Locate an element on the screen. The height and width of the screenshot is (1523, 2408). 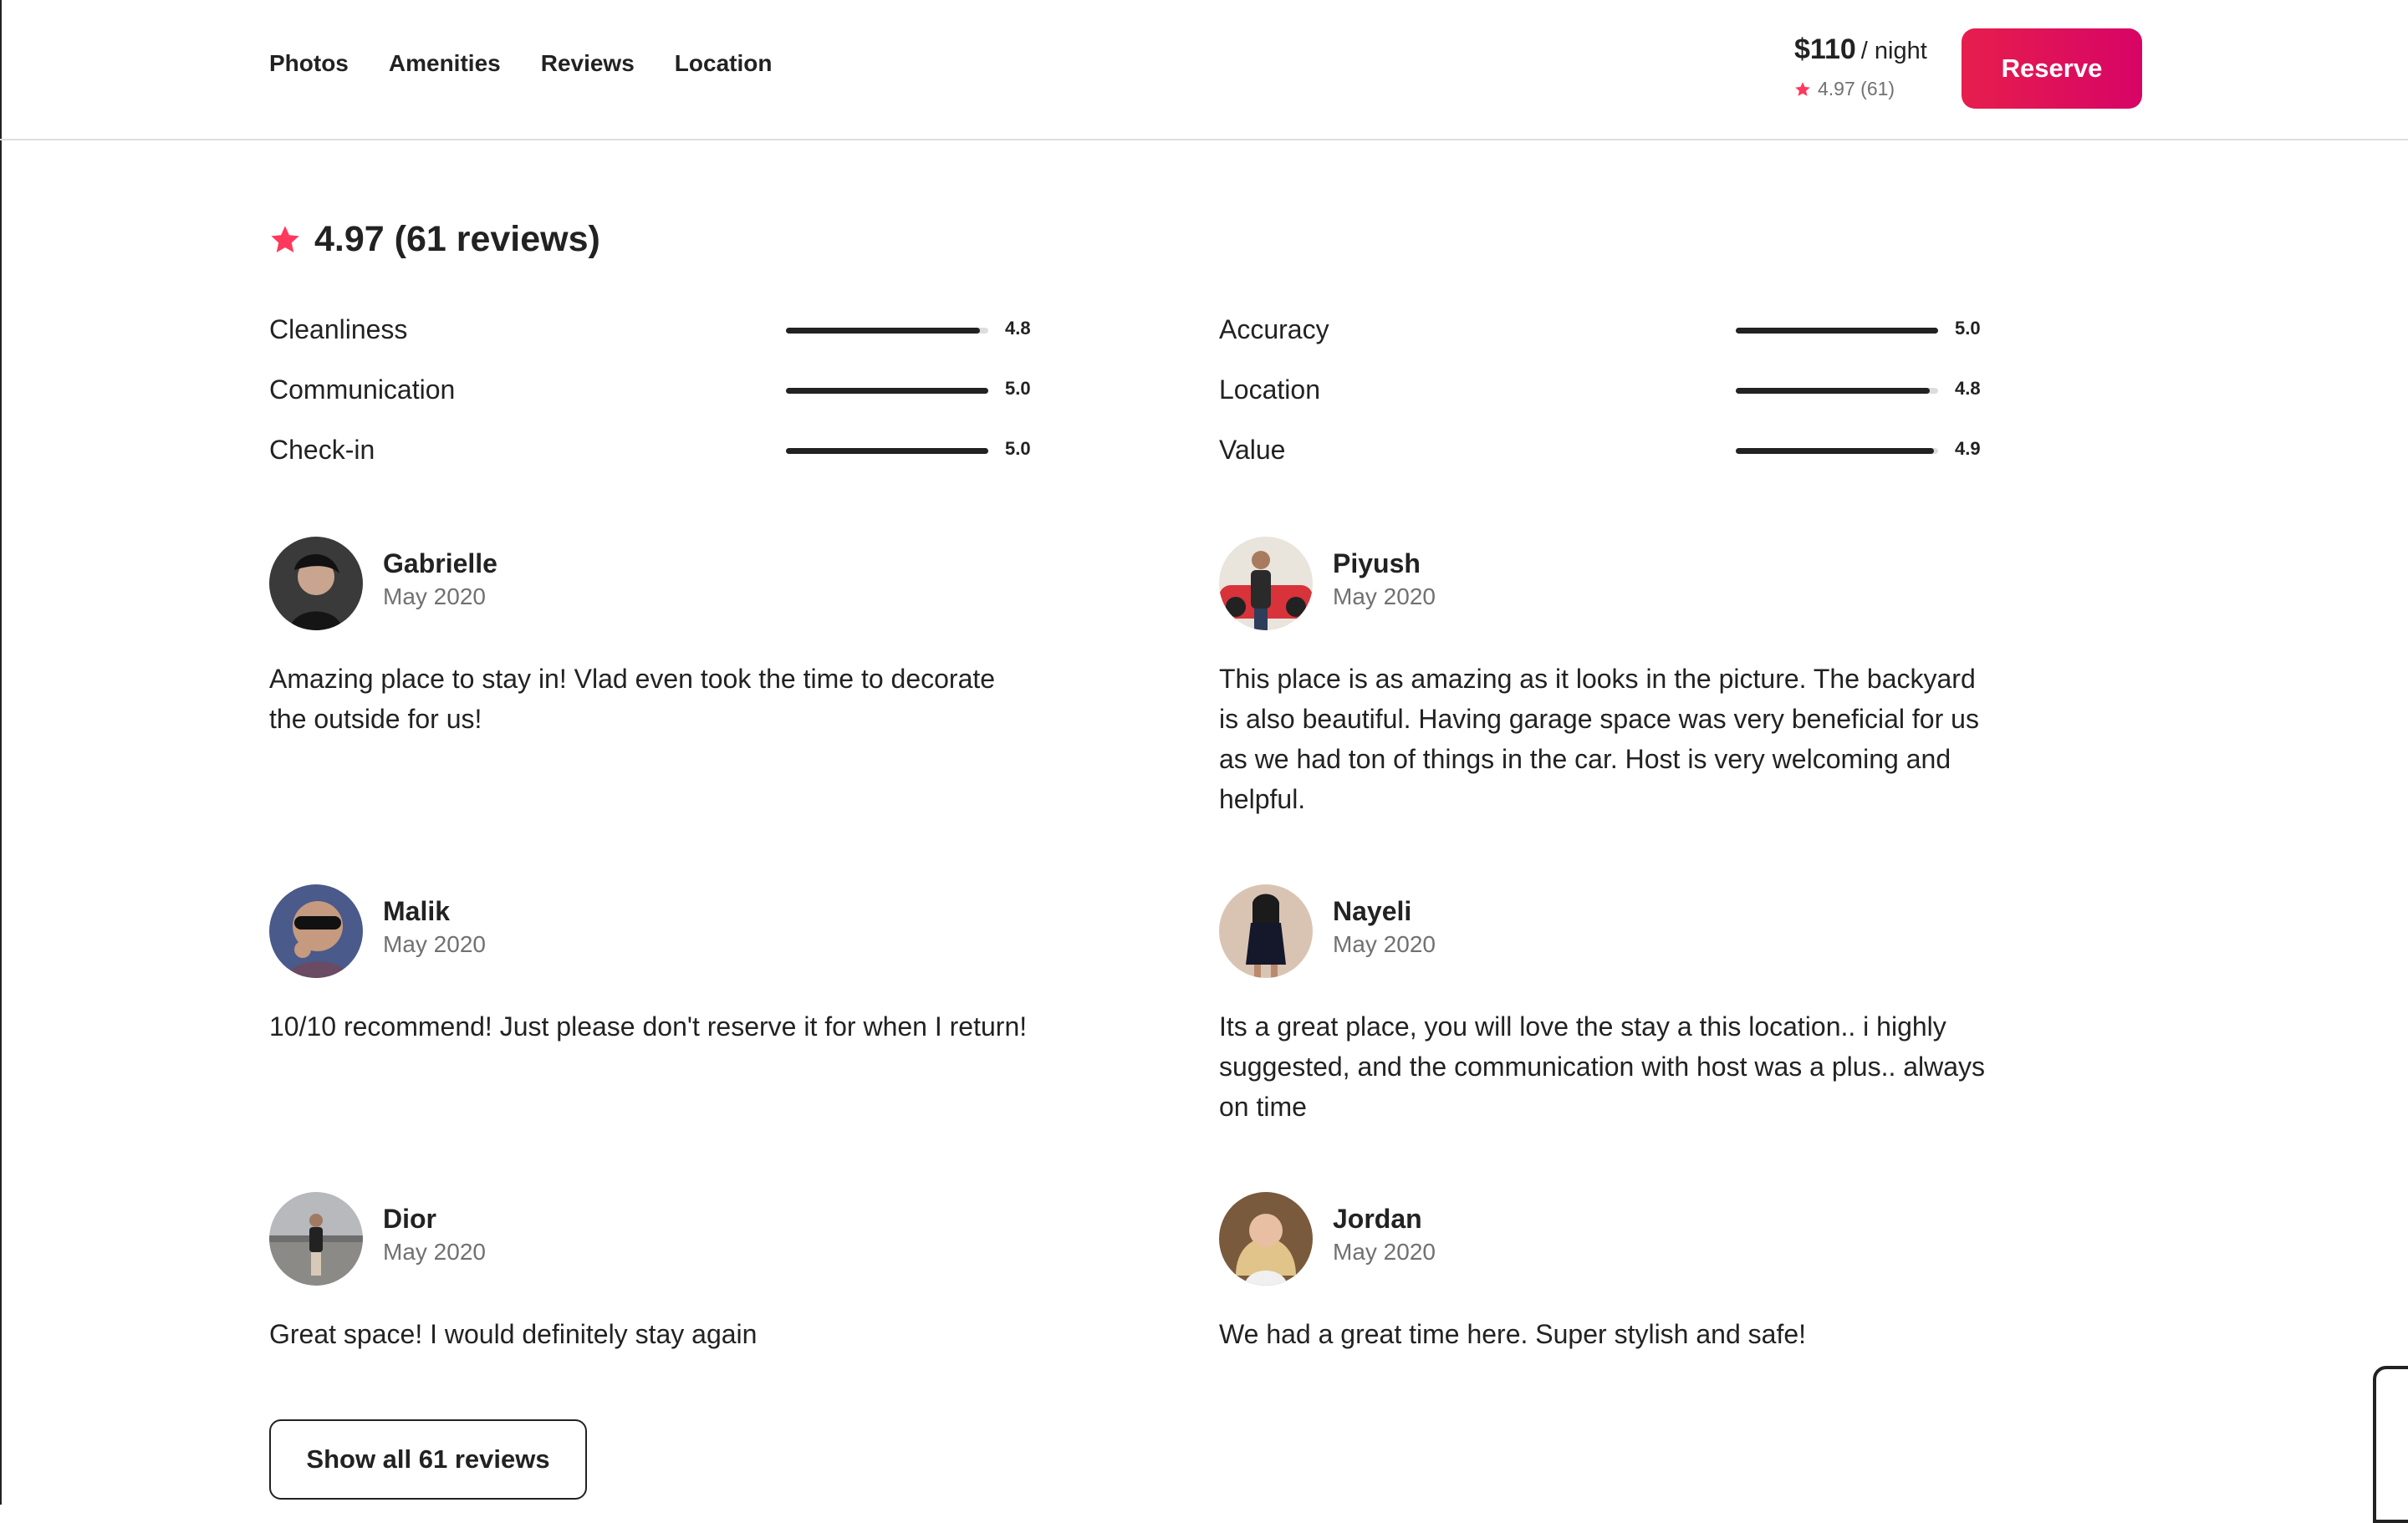
rating-location: Location 4.8 is located at coordinates (1603, 391).